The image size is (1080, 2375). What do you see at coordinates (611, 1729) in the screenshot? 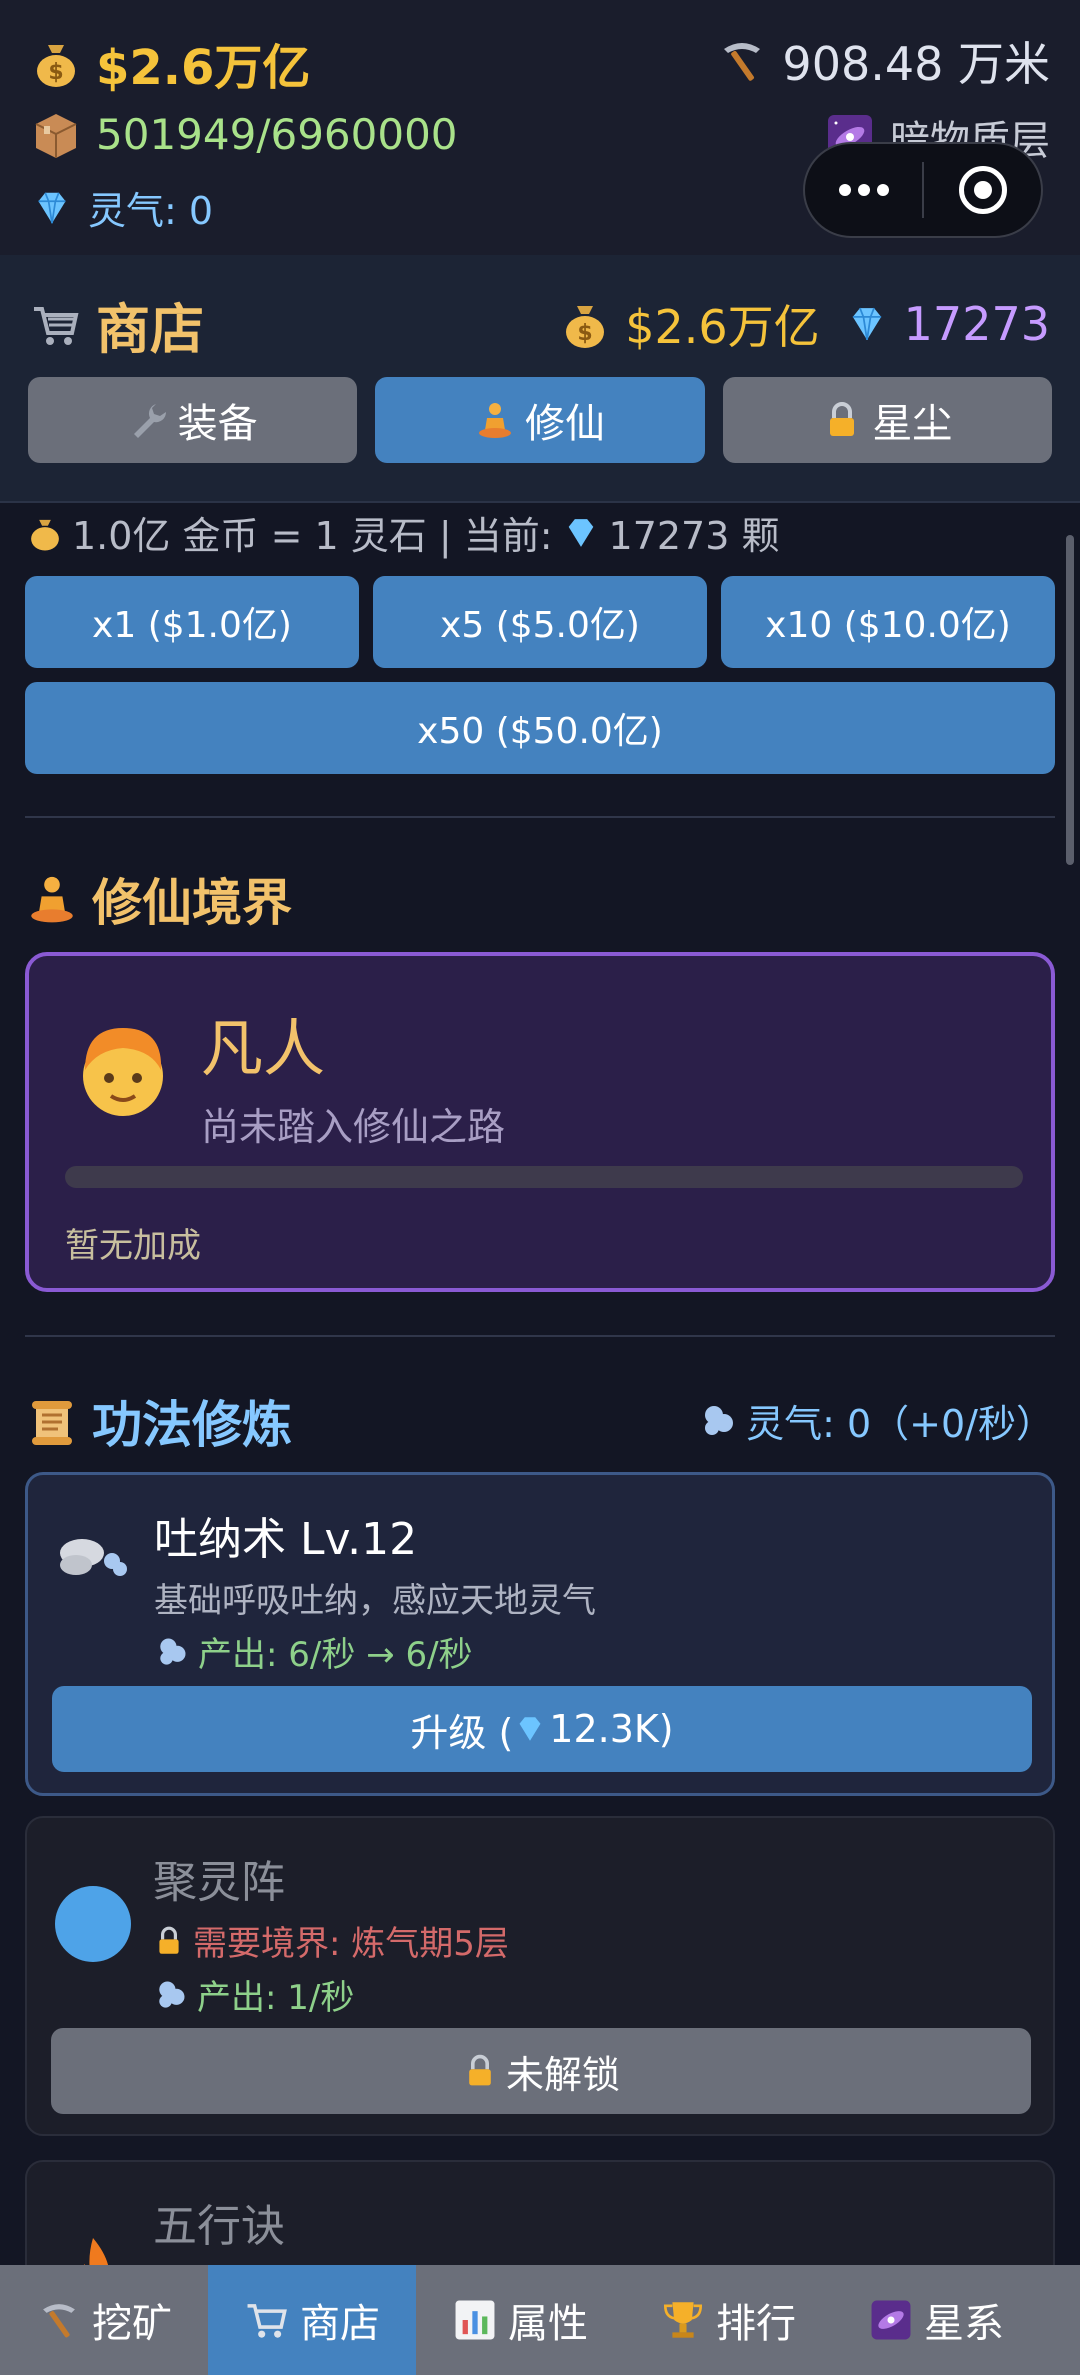
I see `upgrade-cost: 12.3K)` at bounding box center [611, 1729].